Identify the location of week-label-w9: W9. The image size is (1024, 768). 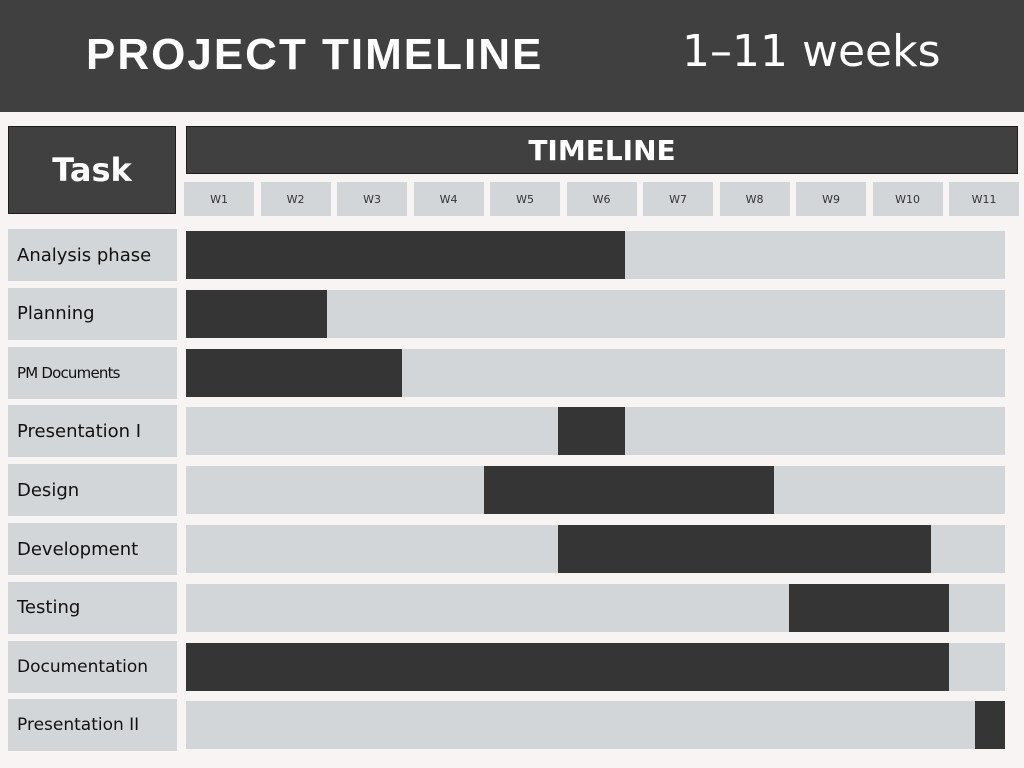
(831, 199).